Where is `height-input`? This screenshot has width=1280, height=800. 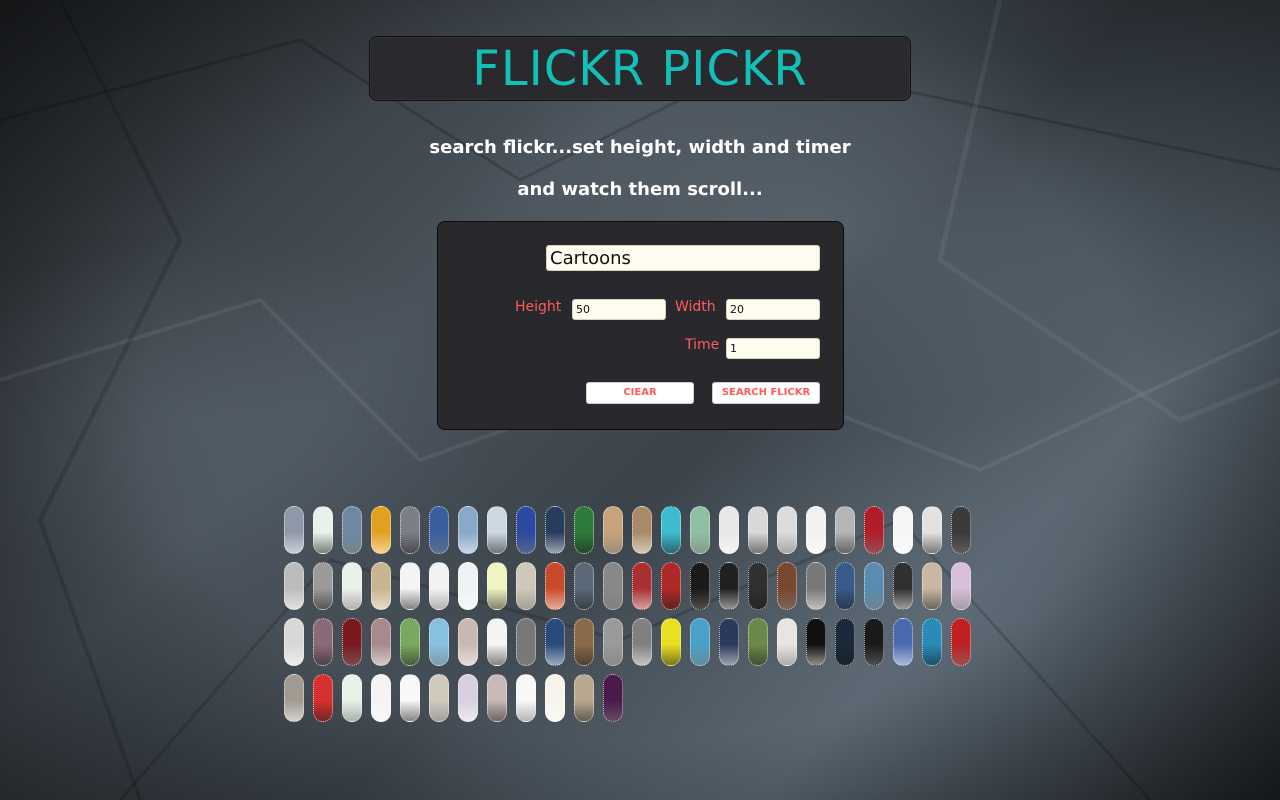 height-input is located at coordinates (619, 309).